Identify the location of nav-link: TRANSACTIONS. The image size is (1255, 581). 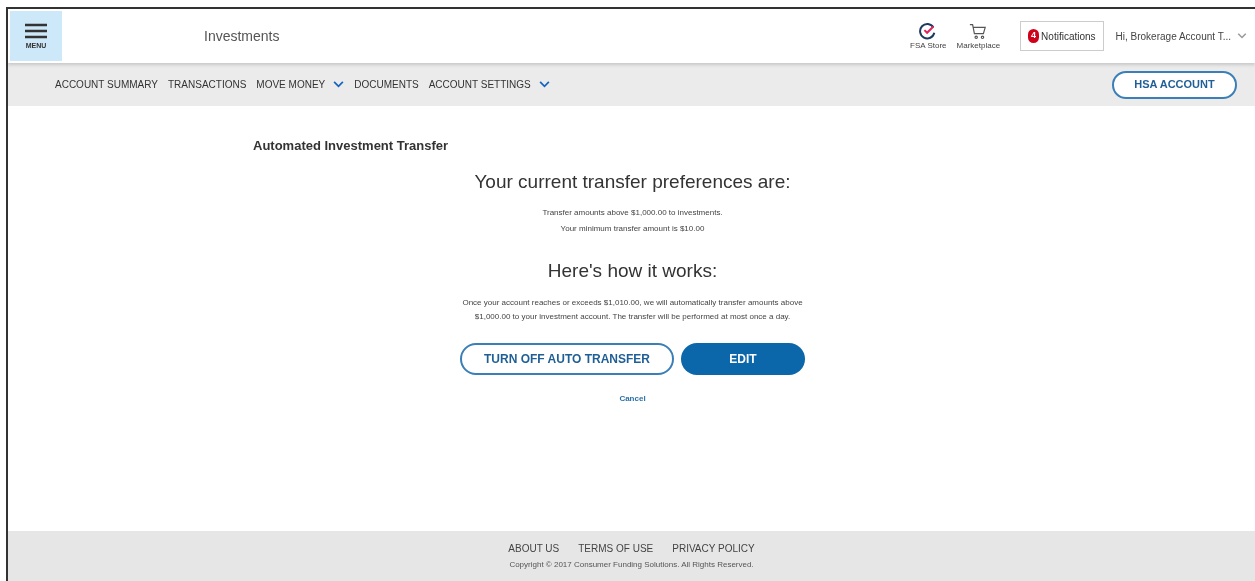
(207, 84).